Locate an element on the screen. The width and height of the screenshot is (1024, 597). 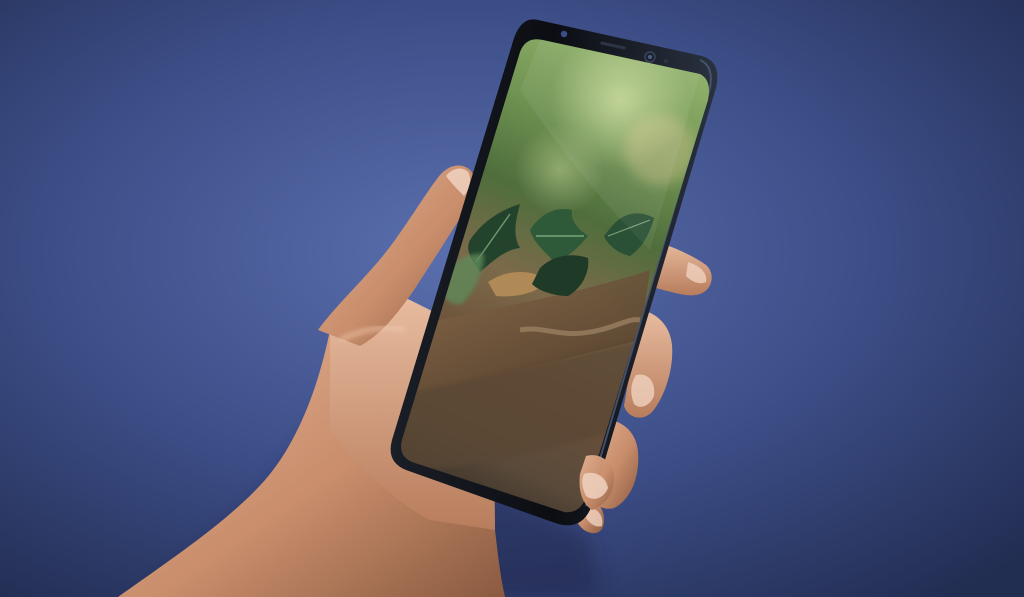
iris-sensor-icon is located at coordinates (564, 34).